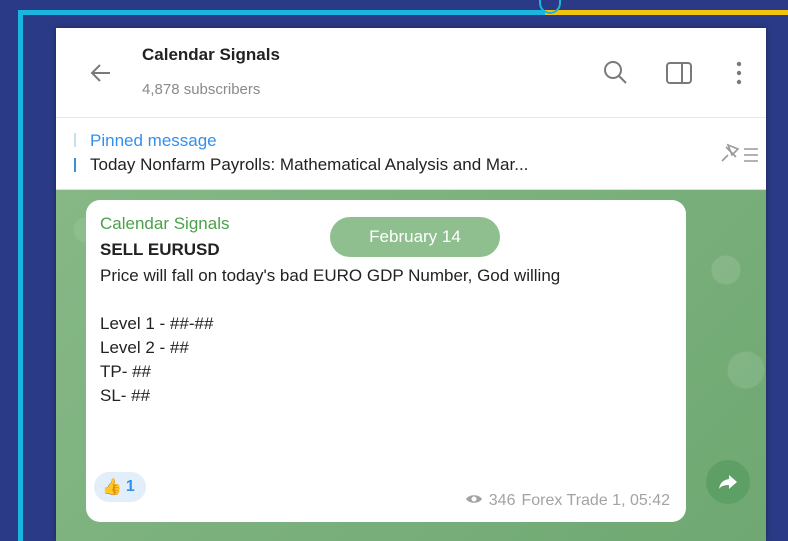  What do you see at coordinates (160, 249) in the screenshot?
I see `message-headline: SELL EURUSD` at bounding box center [160, 249].